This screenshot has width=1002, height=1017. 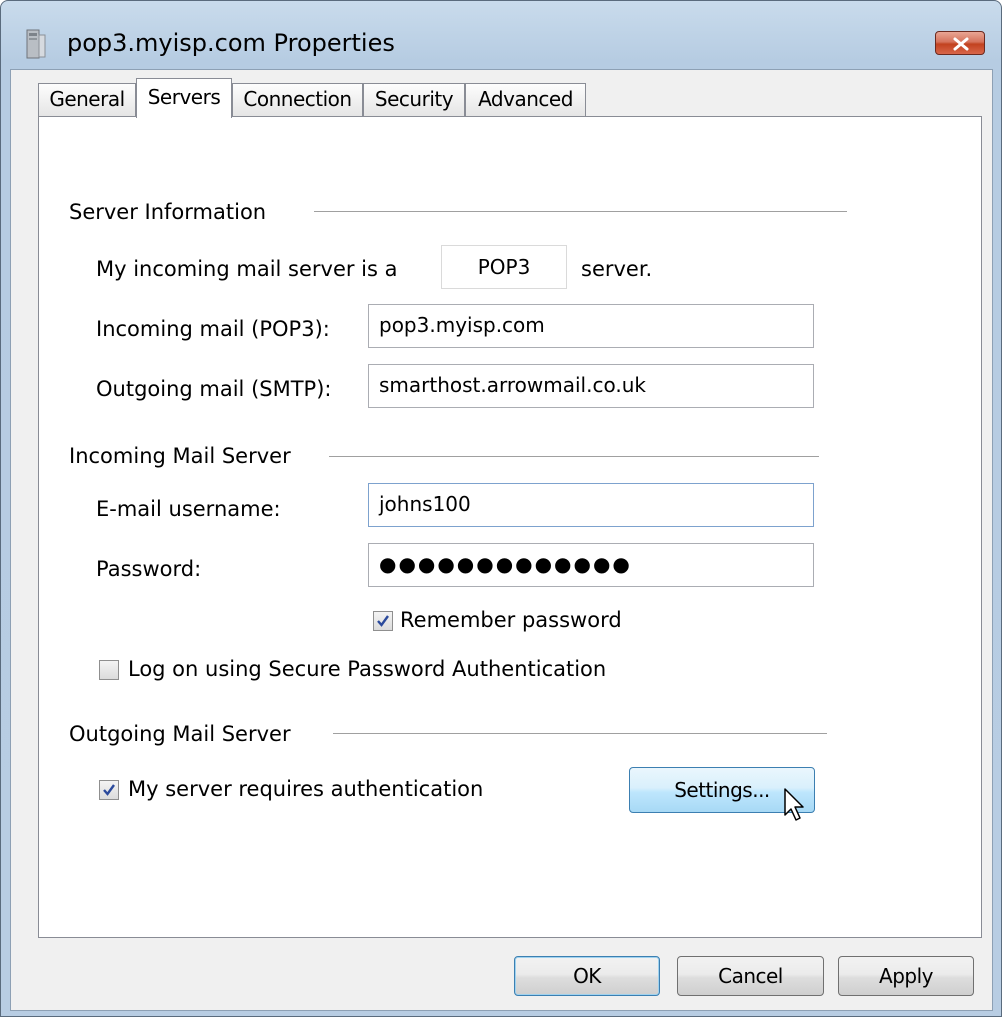 I want to click on server-icon, so click(x=36, y=44).